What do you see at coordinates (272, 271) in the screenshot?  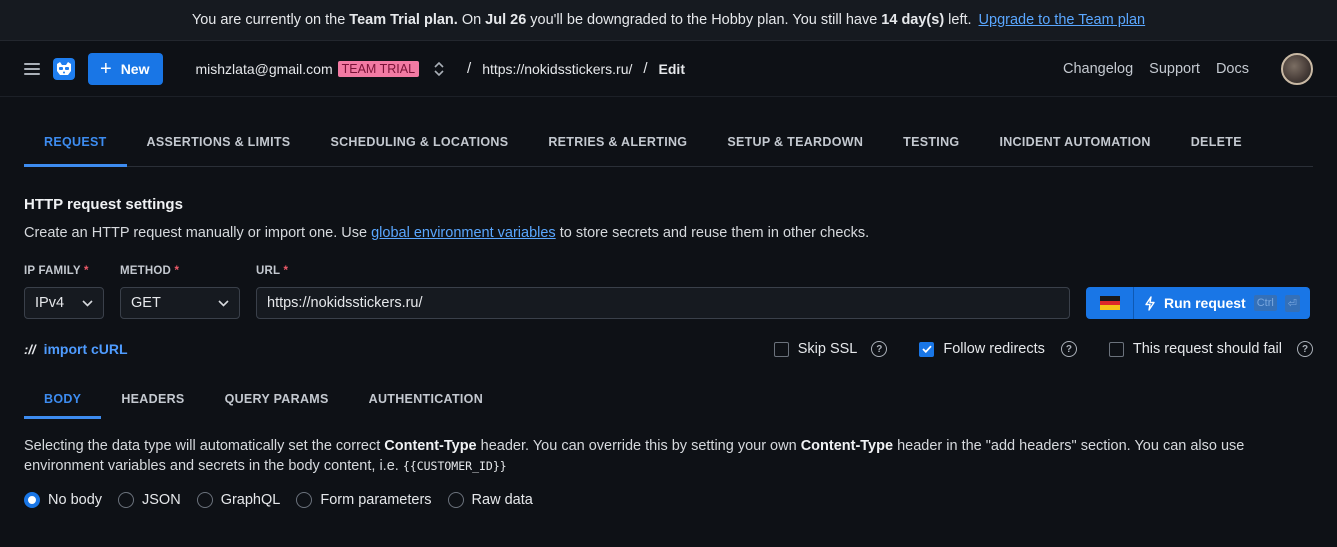 I see `url-label: URL *` at bounding box center [272, 271].